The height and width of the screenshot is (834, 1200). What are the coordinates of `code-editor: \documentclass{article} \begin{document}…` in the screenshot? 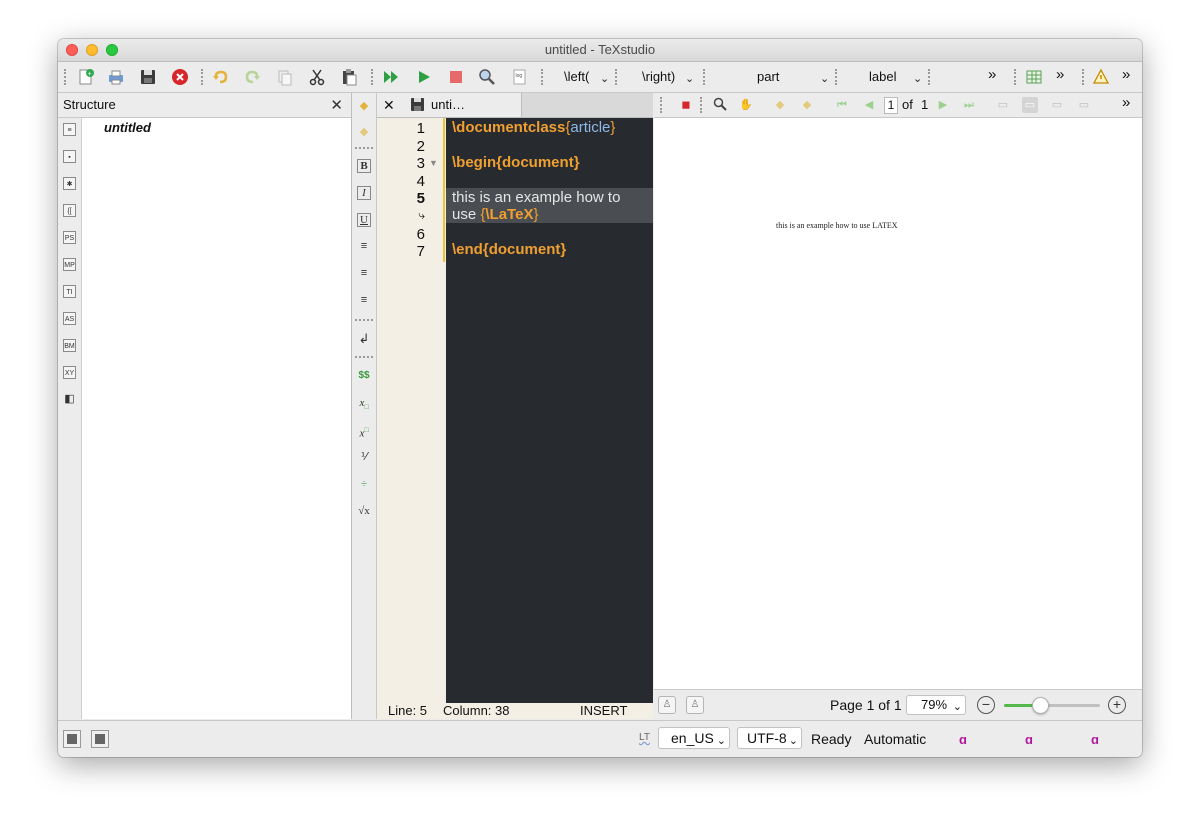 It's located at (549, 410).